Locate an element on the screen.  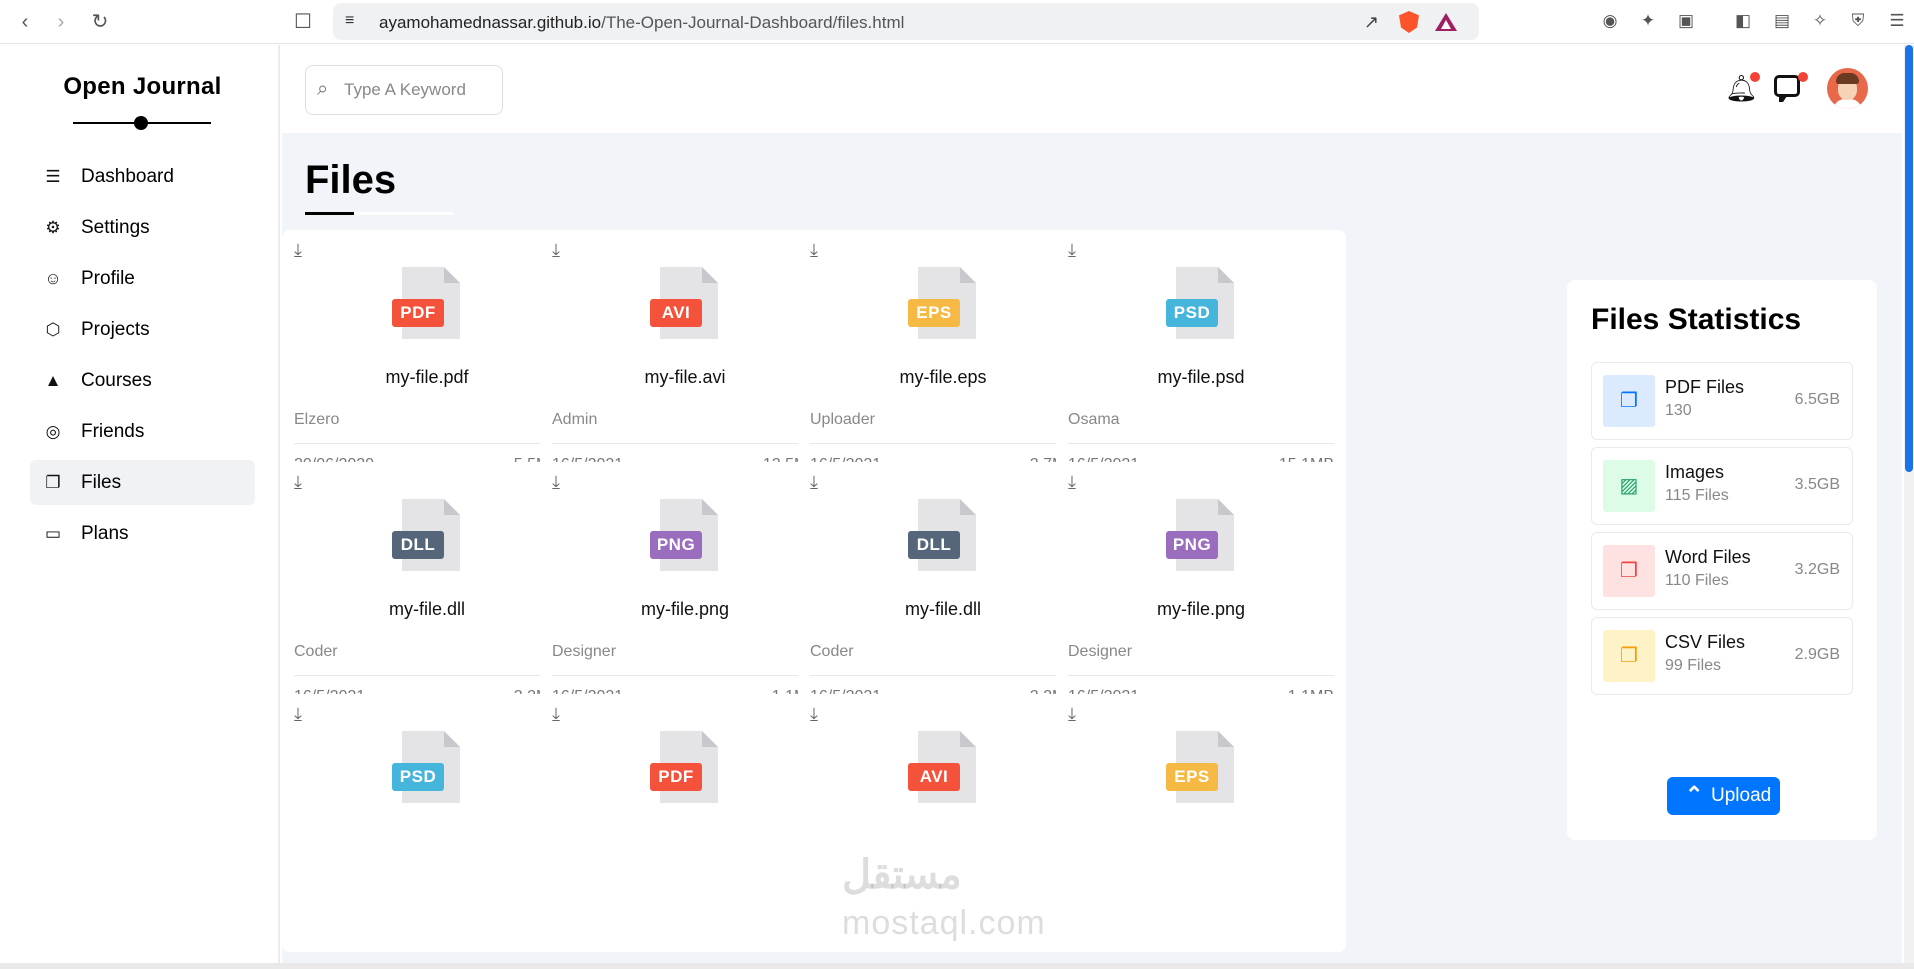
stat-row: ▨ Images 115 Files 3.5GB is located at coordinates (1722, 486).